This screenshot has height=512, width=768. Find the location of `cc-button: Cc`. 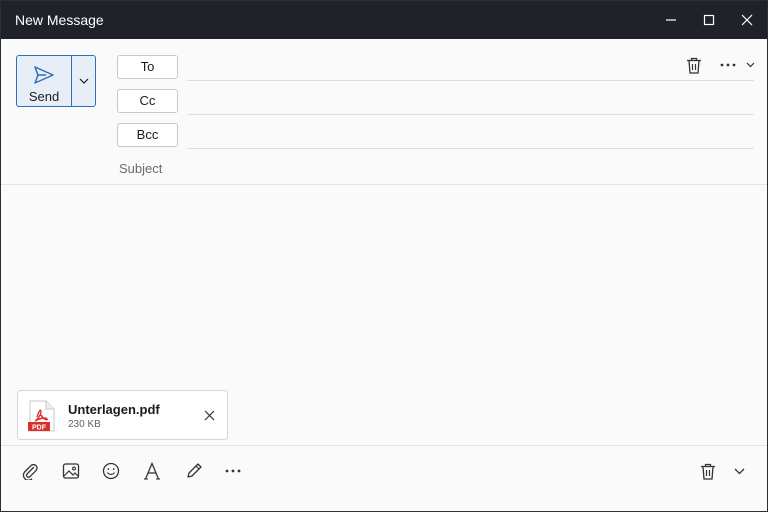

cc-button: Cc is located at coordinates (147, 101).